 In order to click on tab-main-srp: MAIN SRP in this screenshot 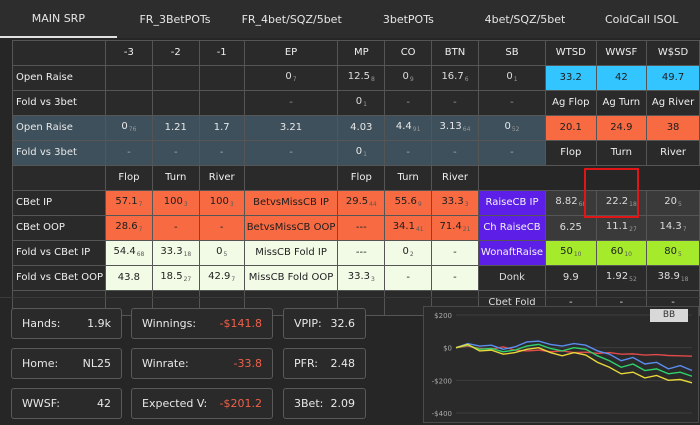, I will do `click(58, 19)`.